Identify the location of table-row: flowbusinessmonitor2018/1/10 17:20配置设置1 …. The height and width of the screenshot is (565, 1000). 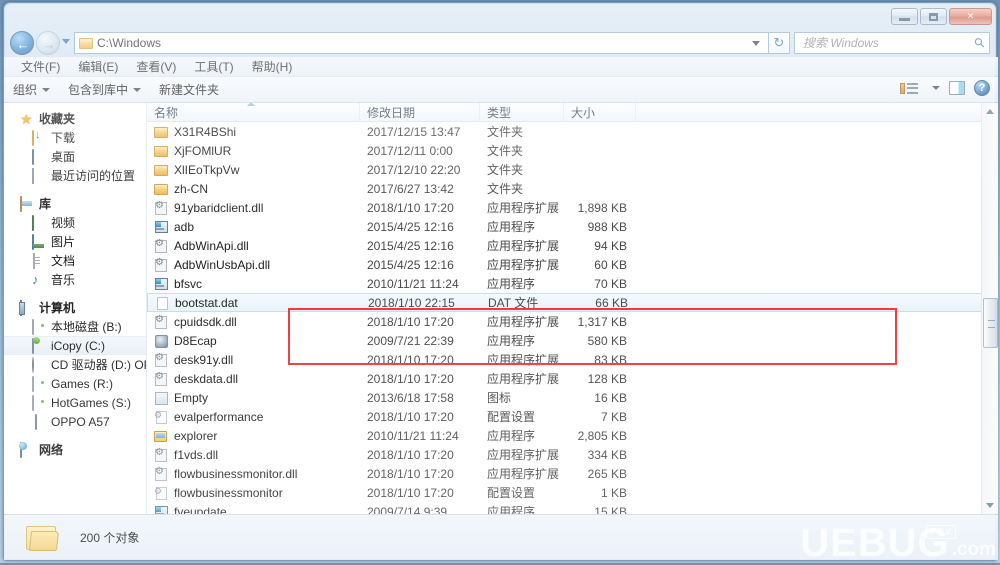
(572, 492).